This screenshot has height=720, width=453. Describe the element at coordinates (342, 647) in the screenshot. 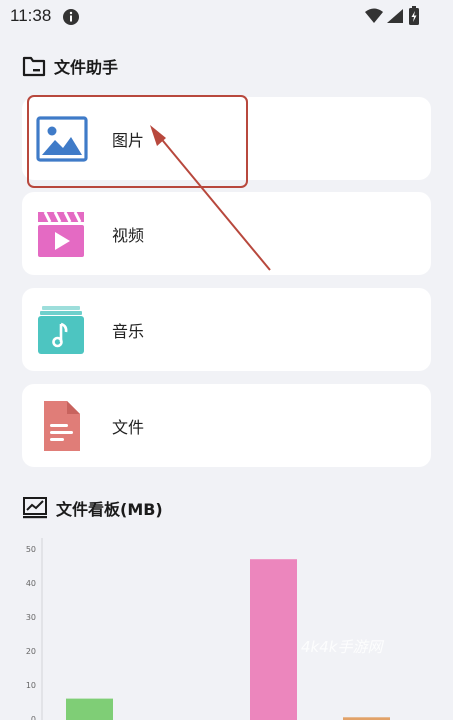

I see `watermark-text: 4k4k手游网` at that location.